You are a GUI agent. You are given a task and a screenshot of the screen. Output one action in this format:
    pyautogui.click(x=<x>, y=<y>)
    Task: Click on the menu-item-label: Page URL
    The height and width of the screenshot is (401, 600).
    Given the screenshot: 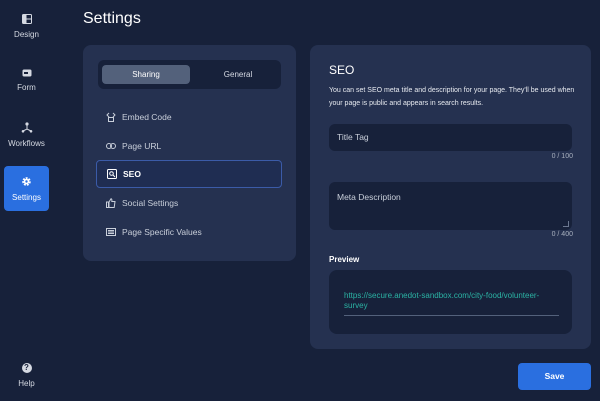 What is the action you would take?
    pyautogui.click(x=142, y=146)
    